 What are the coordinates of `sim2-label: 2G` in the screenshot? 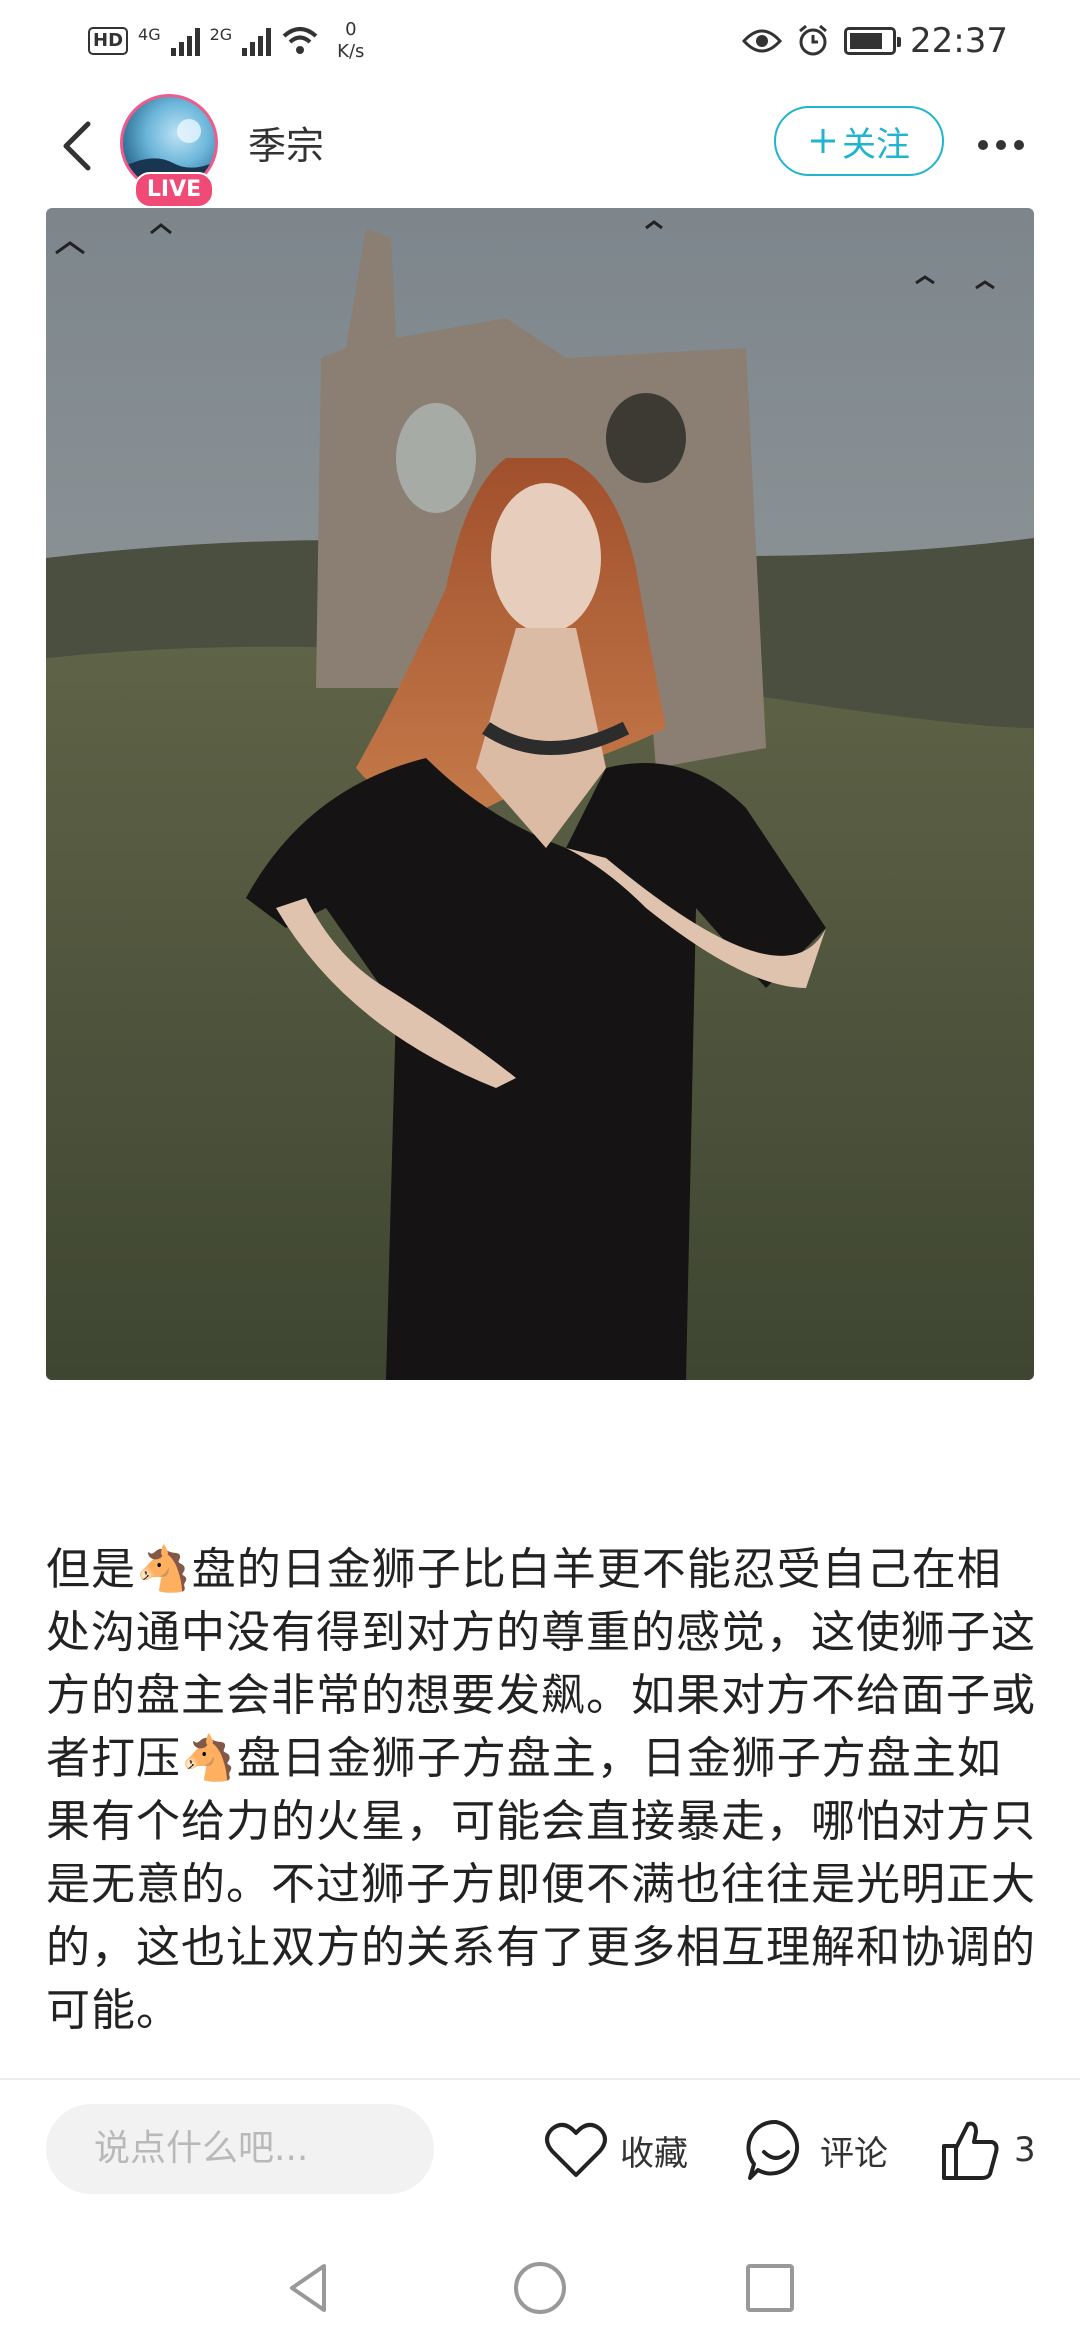 It's located at (221, 34).